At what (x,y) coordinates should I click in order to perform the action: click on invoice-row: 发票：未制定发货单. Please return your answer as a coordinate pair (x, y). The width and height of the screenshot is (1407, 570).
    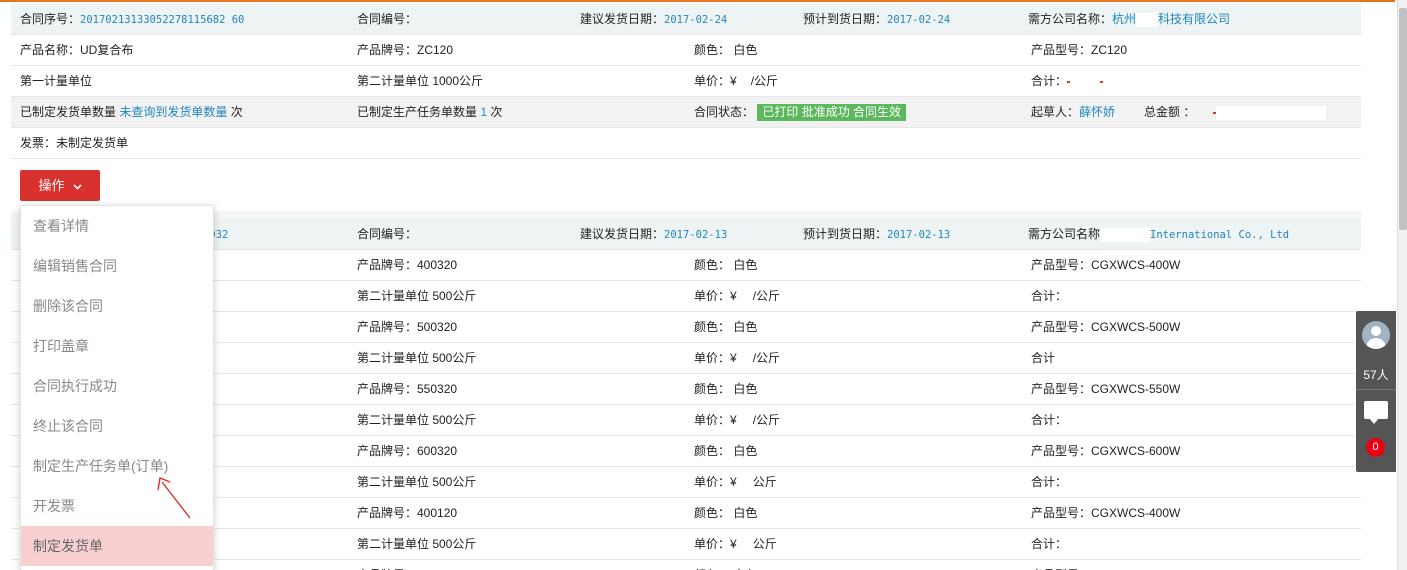
    Looking at the image, I should click on (686, 143).